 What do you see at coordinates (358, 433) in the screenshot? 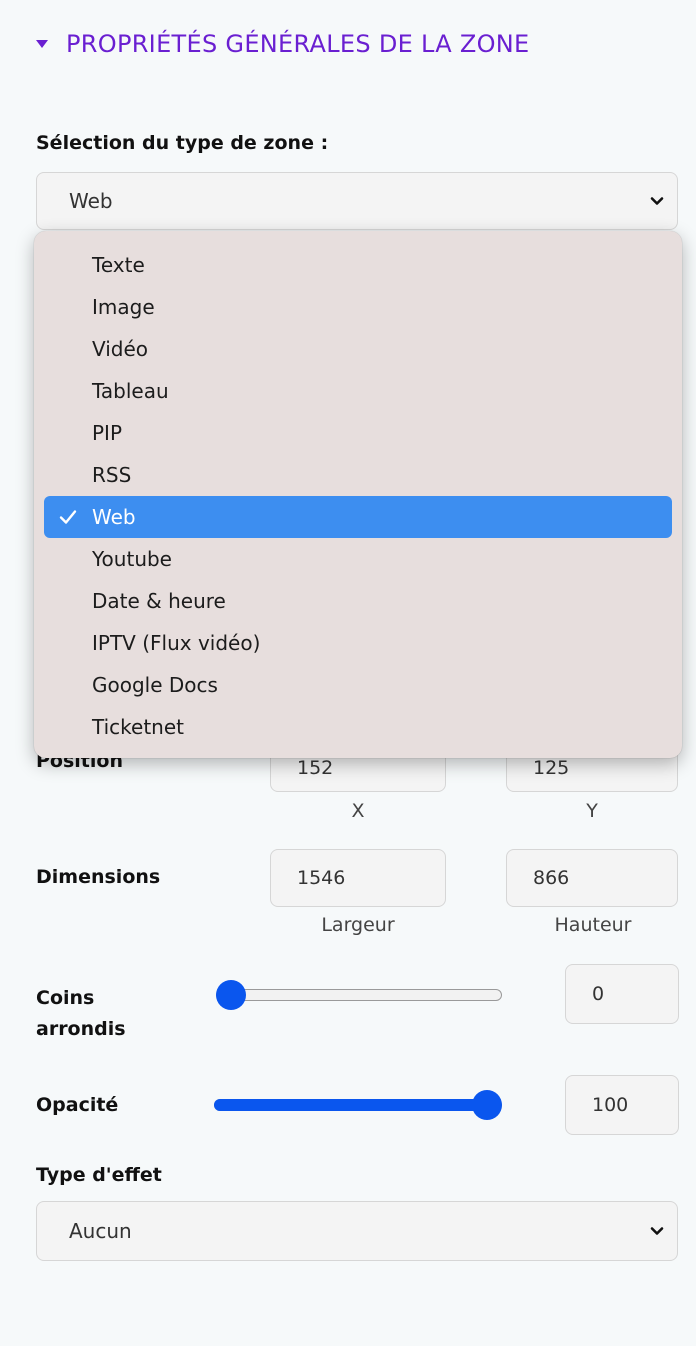
I see `dropdown-option: PIP` at bounding box center [358, 433].